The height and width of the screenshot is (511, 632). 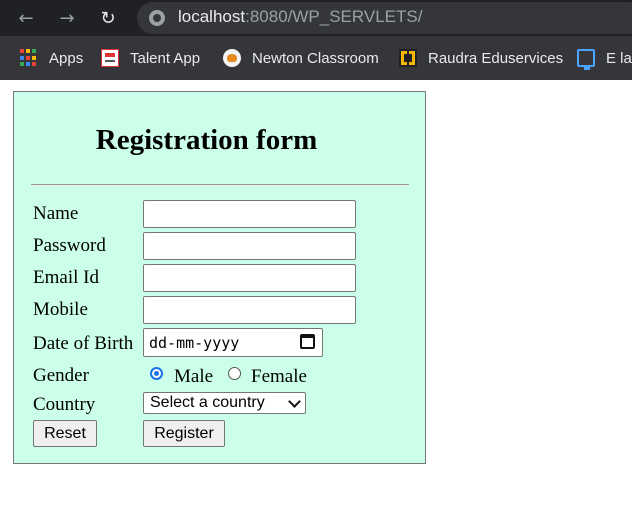 What do you see at coordinates (64, 404) in the screenshot?
I see `country-label: Country` at bounding box center [64, 404].